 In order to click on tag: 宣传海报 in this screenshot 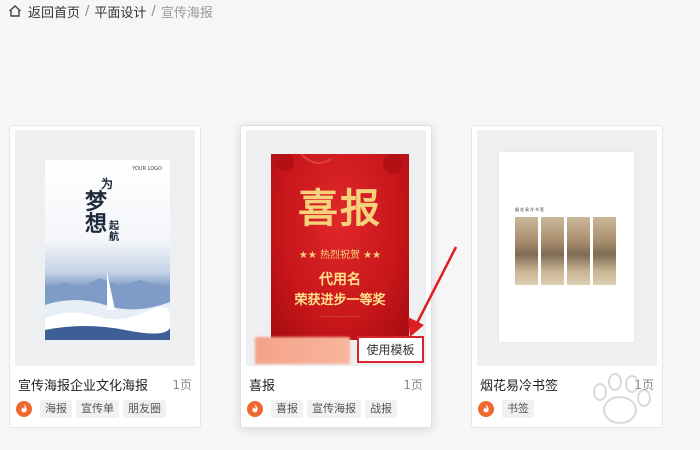, I will do `click(334, 409)`.